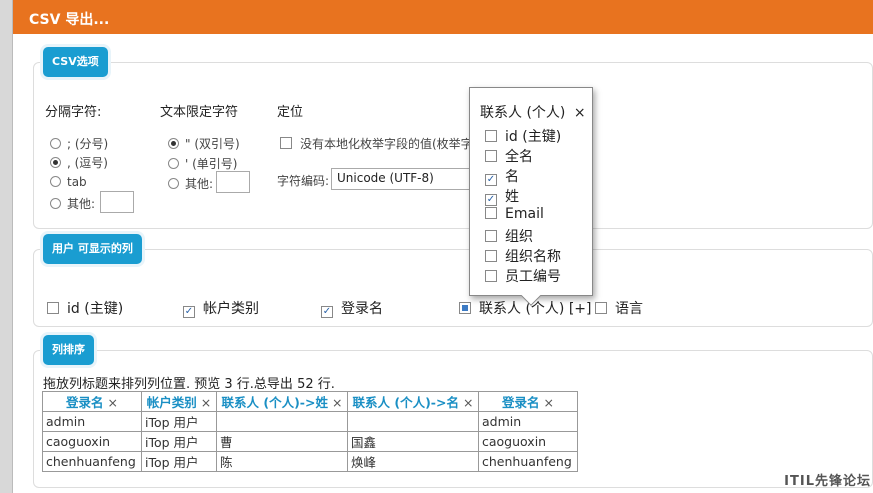  Describe the element at coordinates (212, 144) in the screenshot. I see `text-qualifier-option-label: " (双引号)` at that location.